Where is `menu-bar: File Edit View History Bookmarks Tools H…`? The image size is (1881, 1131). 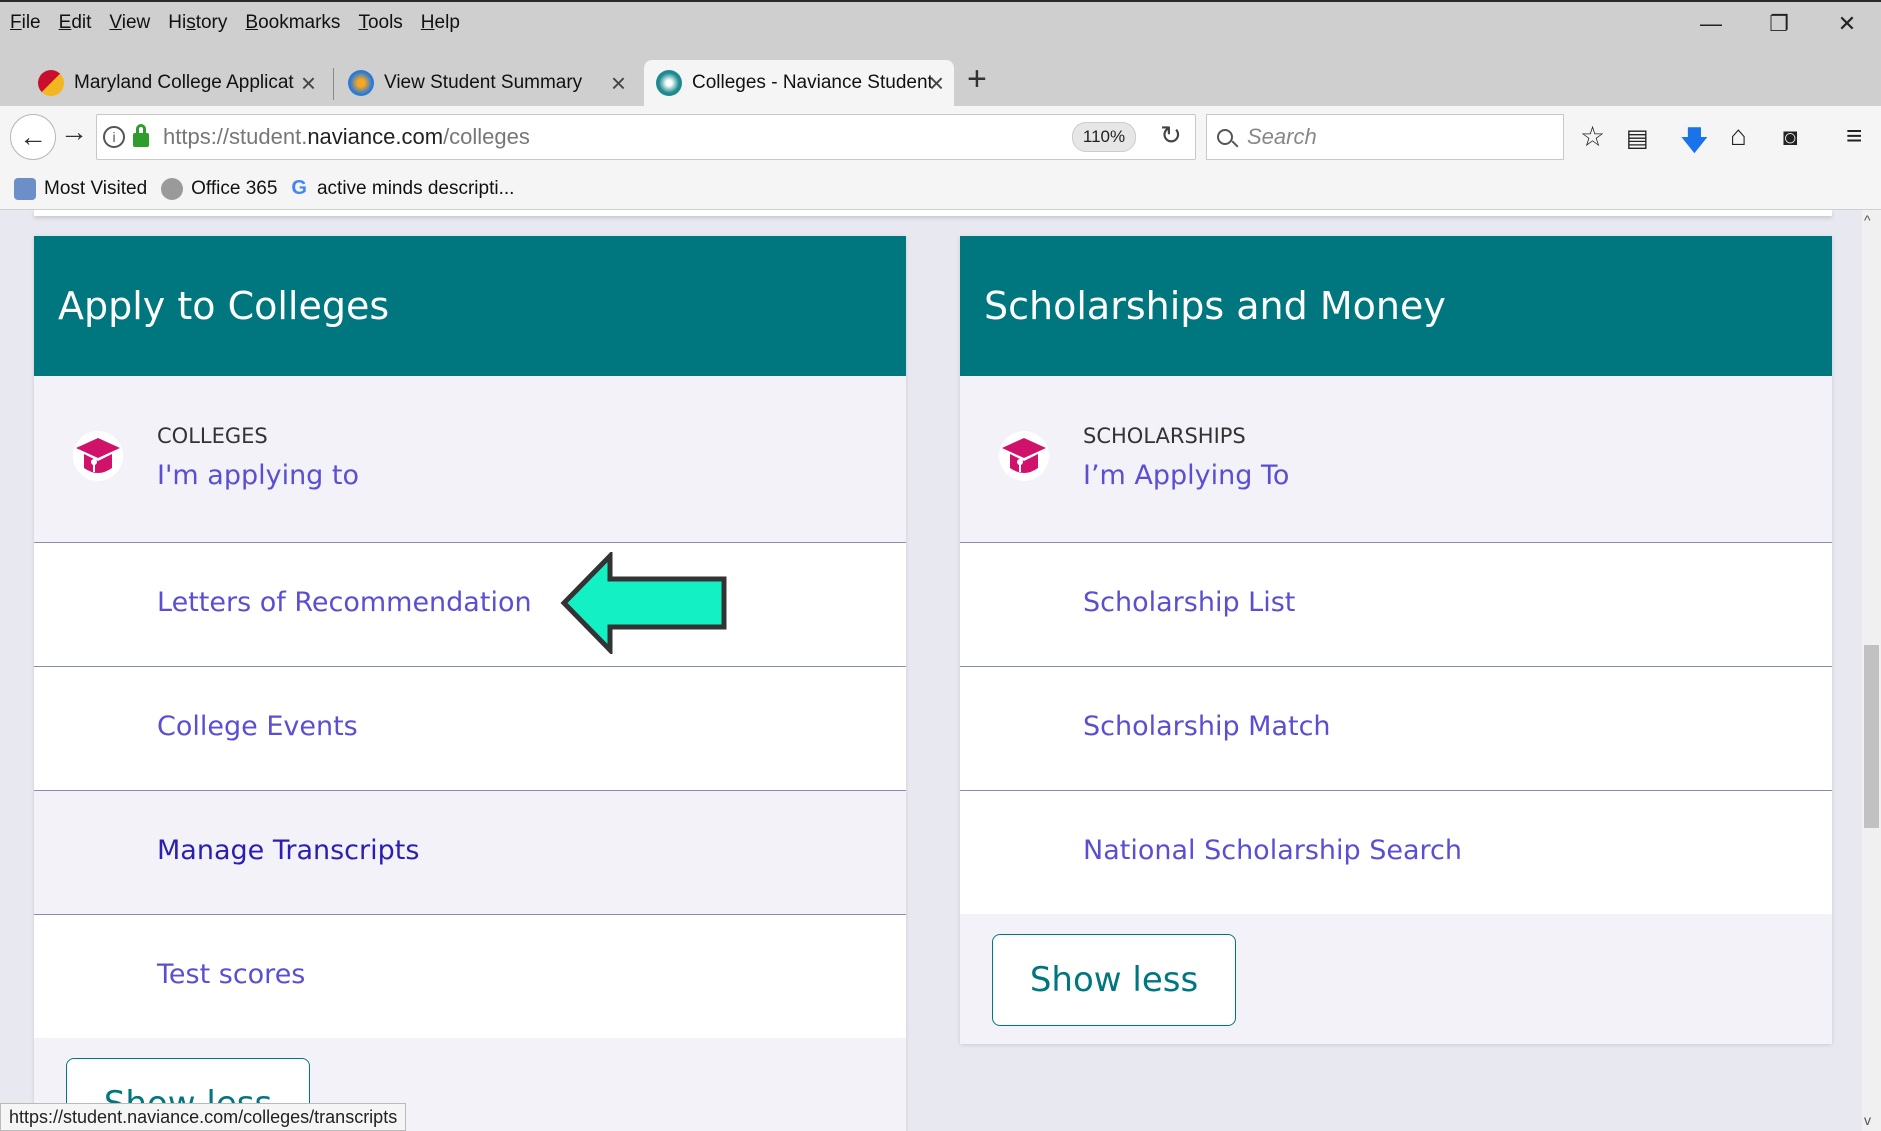 menu-bar: File Edit View History Bookmarks Tools H… is located at coordinates (940, 22).